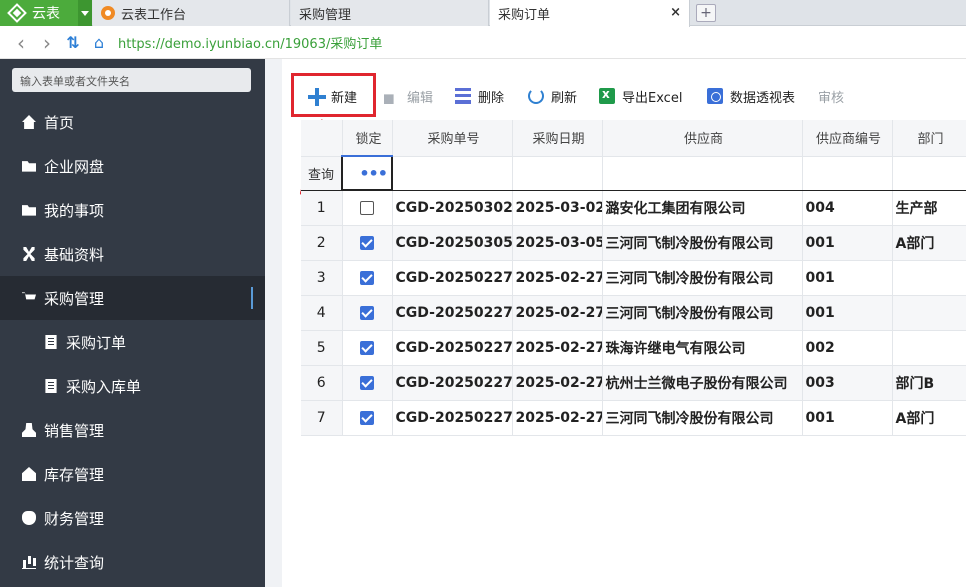 This screenshot has width=966, height=587. Describe the element at coordinates (702, 138) in the screenshot. I see `column-header-supplier: 供应商` at that location.